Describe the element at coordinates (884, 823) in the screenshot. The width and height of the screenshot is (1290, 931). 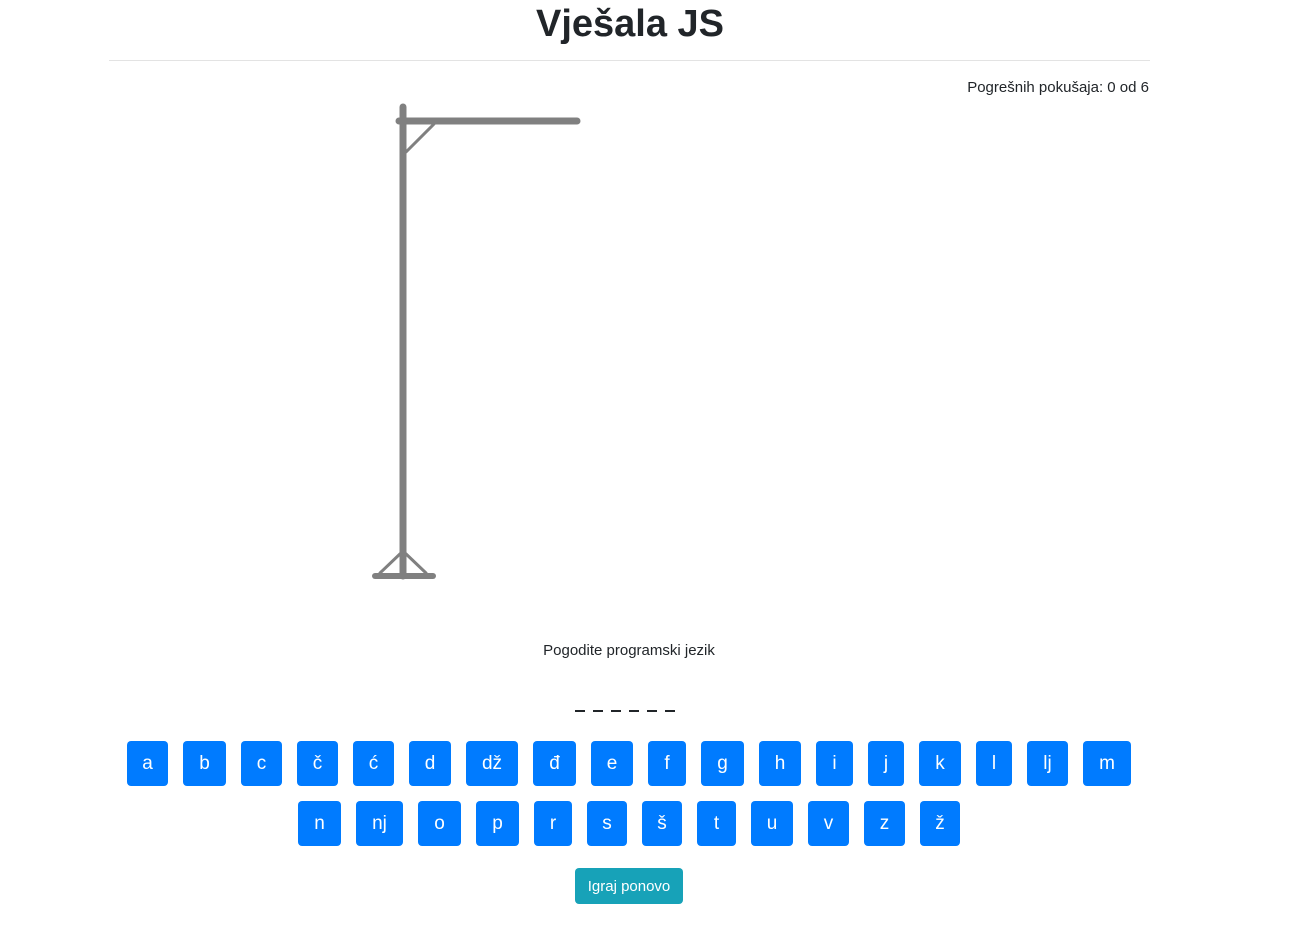
I see `key-z: z` at that location.